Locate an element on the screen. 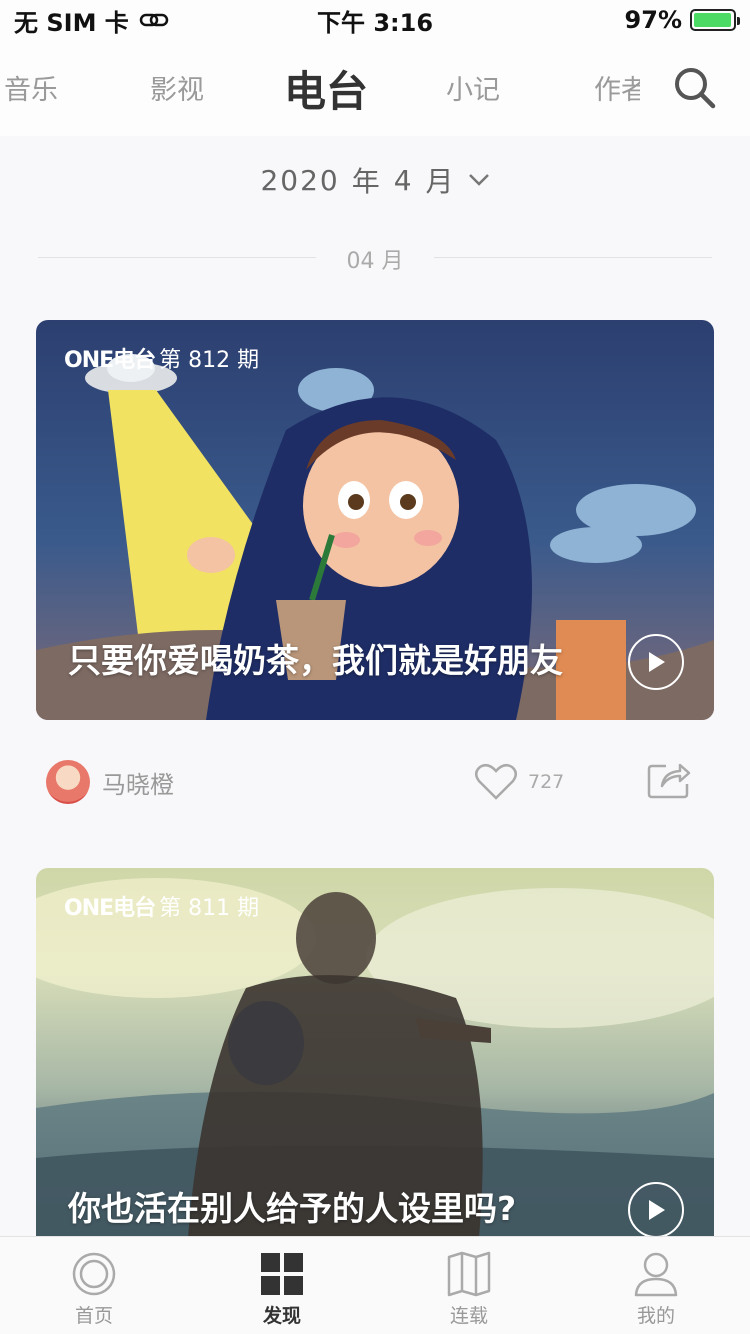 This screenshot has height=1334, width=750. search-button is located at coordinates (695, 88).